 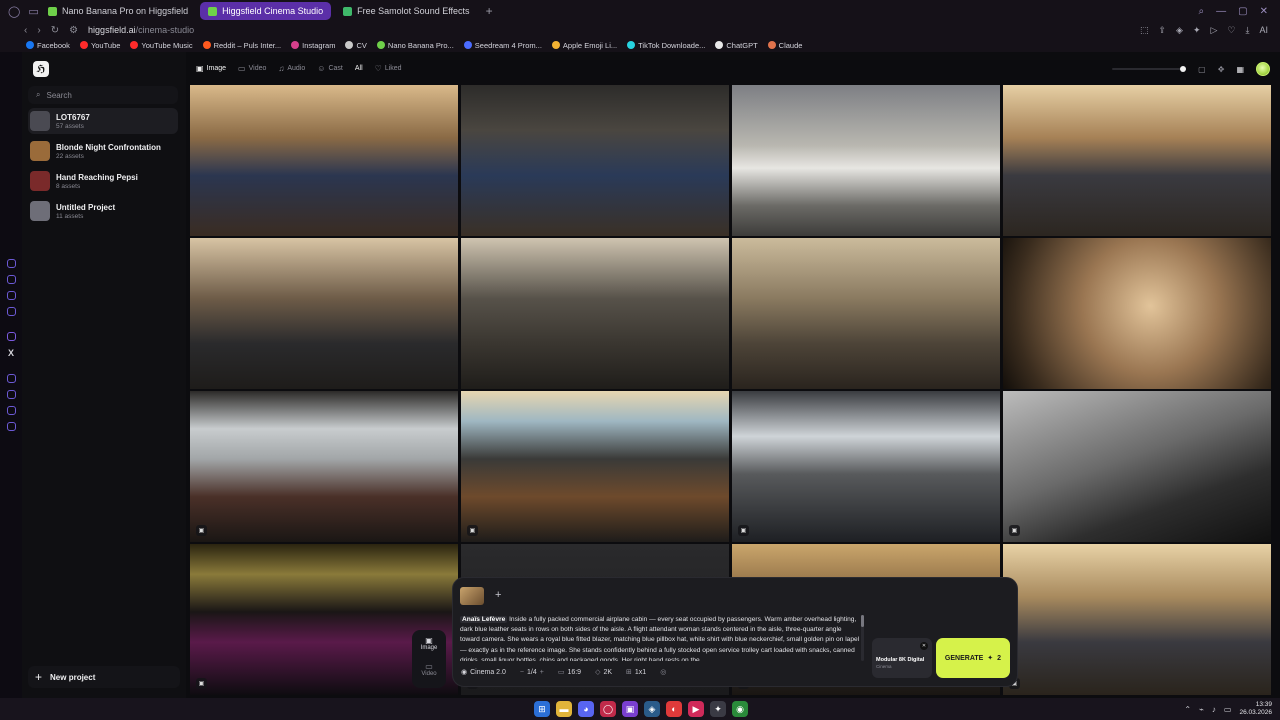 What do you see at coordinates (740, 709) in the screenshot?
I see `spotify-icon: ◉` at bounding box center [740, 709].